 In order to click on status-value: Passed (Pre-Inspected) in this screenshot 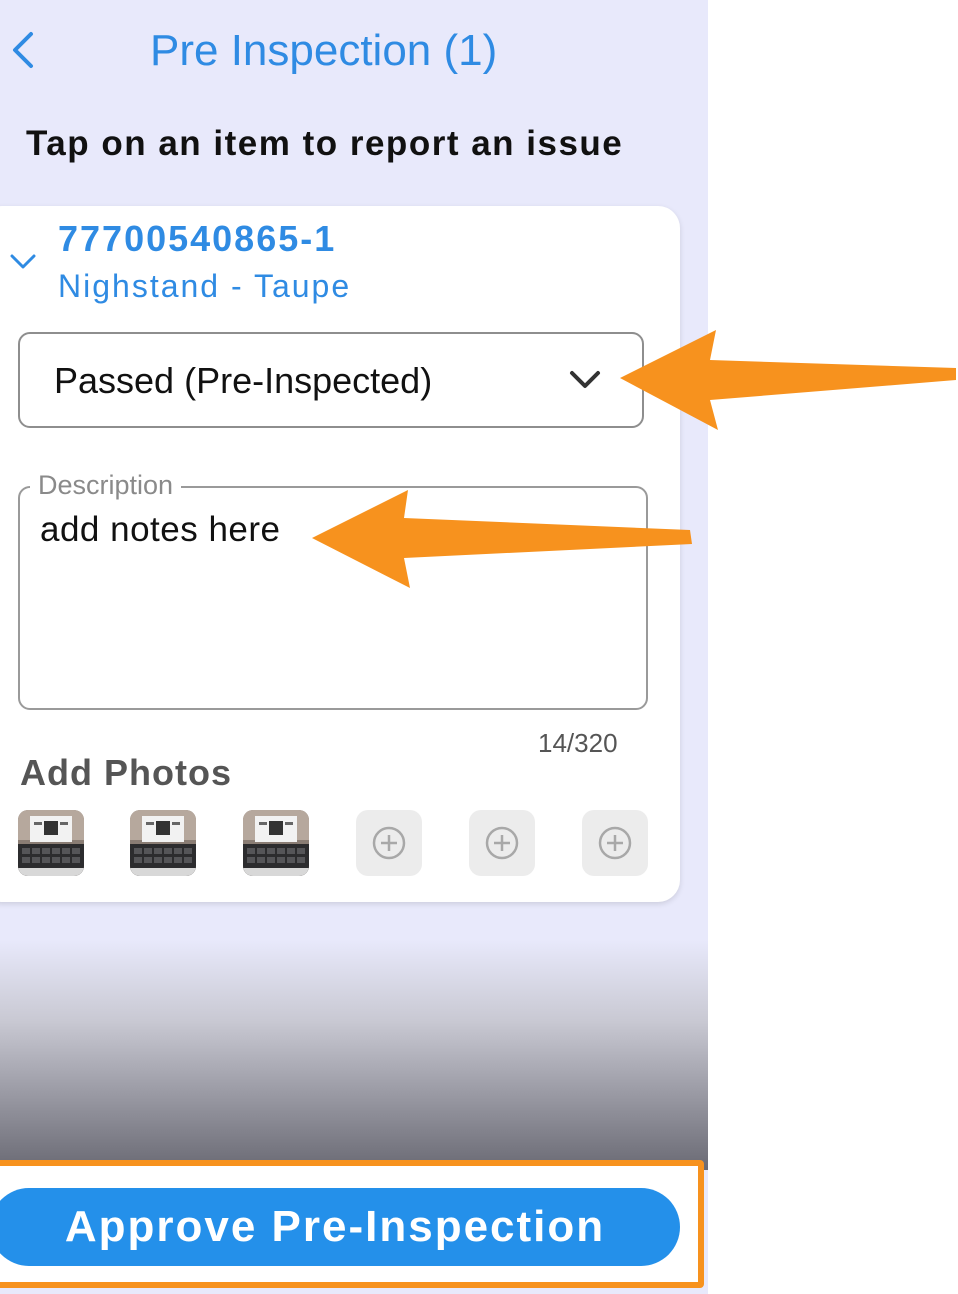, I will do `click(243, 380)`.